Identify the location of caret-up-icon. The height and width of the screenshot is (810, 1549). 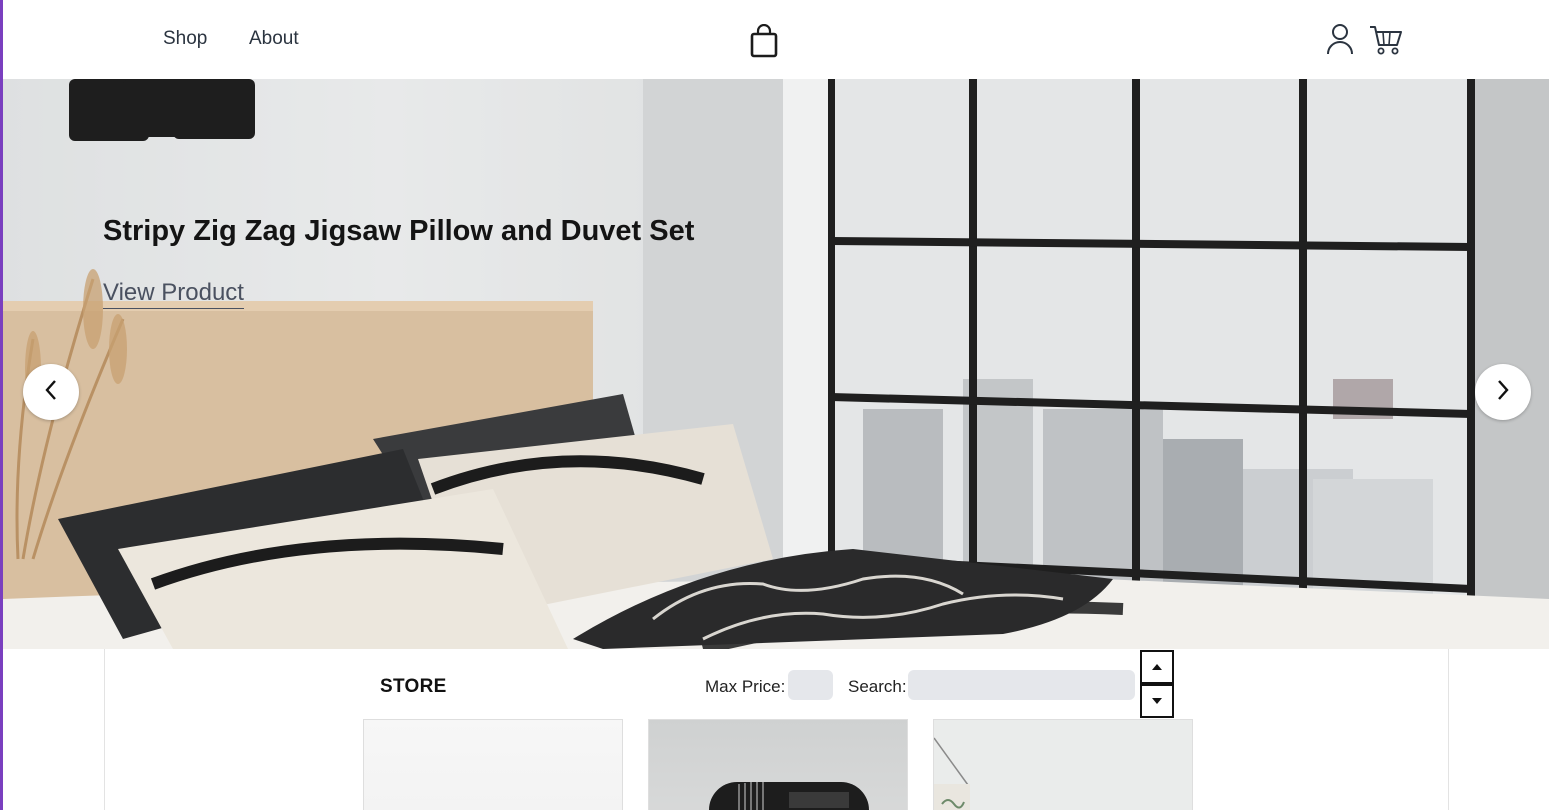
(1157, 667).